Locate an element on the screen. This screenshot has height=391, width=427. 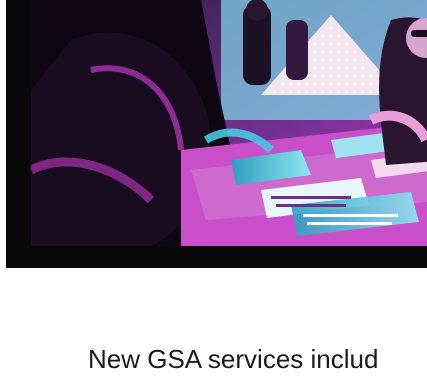
caption-text: New GSA services includ is located at coordinates (233, 359).